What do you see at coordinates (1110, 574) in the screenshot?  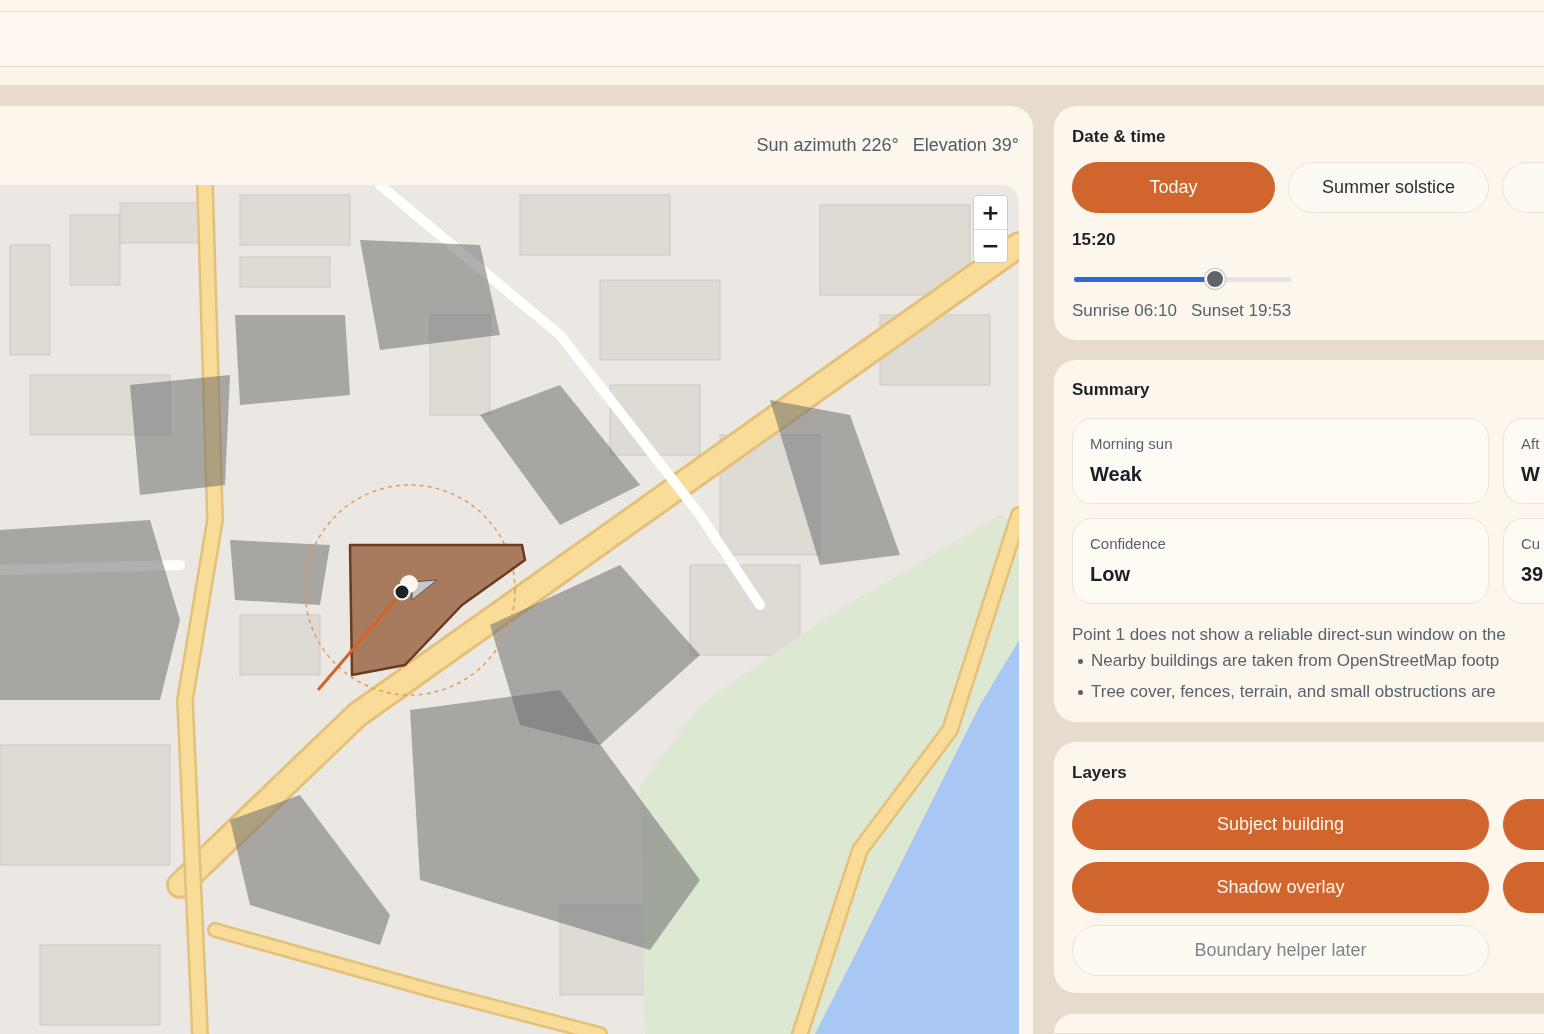 I see `tile-value: Low` at bounding box center [1110, 574].